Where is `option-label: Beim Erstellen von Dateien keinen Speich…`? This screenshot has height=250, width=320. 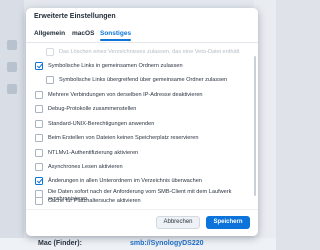
option-label: Beim Erstellen von Dateien keinen Speich… is located at coordinates (123, 138).